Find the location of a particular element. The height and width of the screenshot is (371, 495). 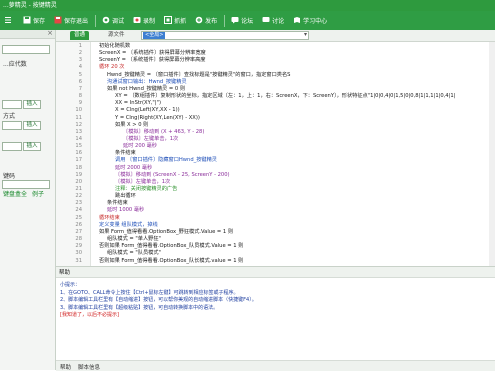

capture-button: 抓抓 is located at coordinates (175, 20).